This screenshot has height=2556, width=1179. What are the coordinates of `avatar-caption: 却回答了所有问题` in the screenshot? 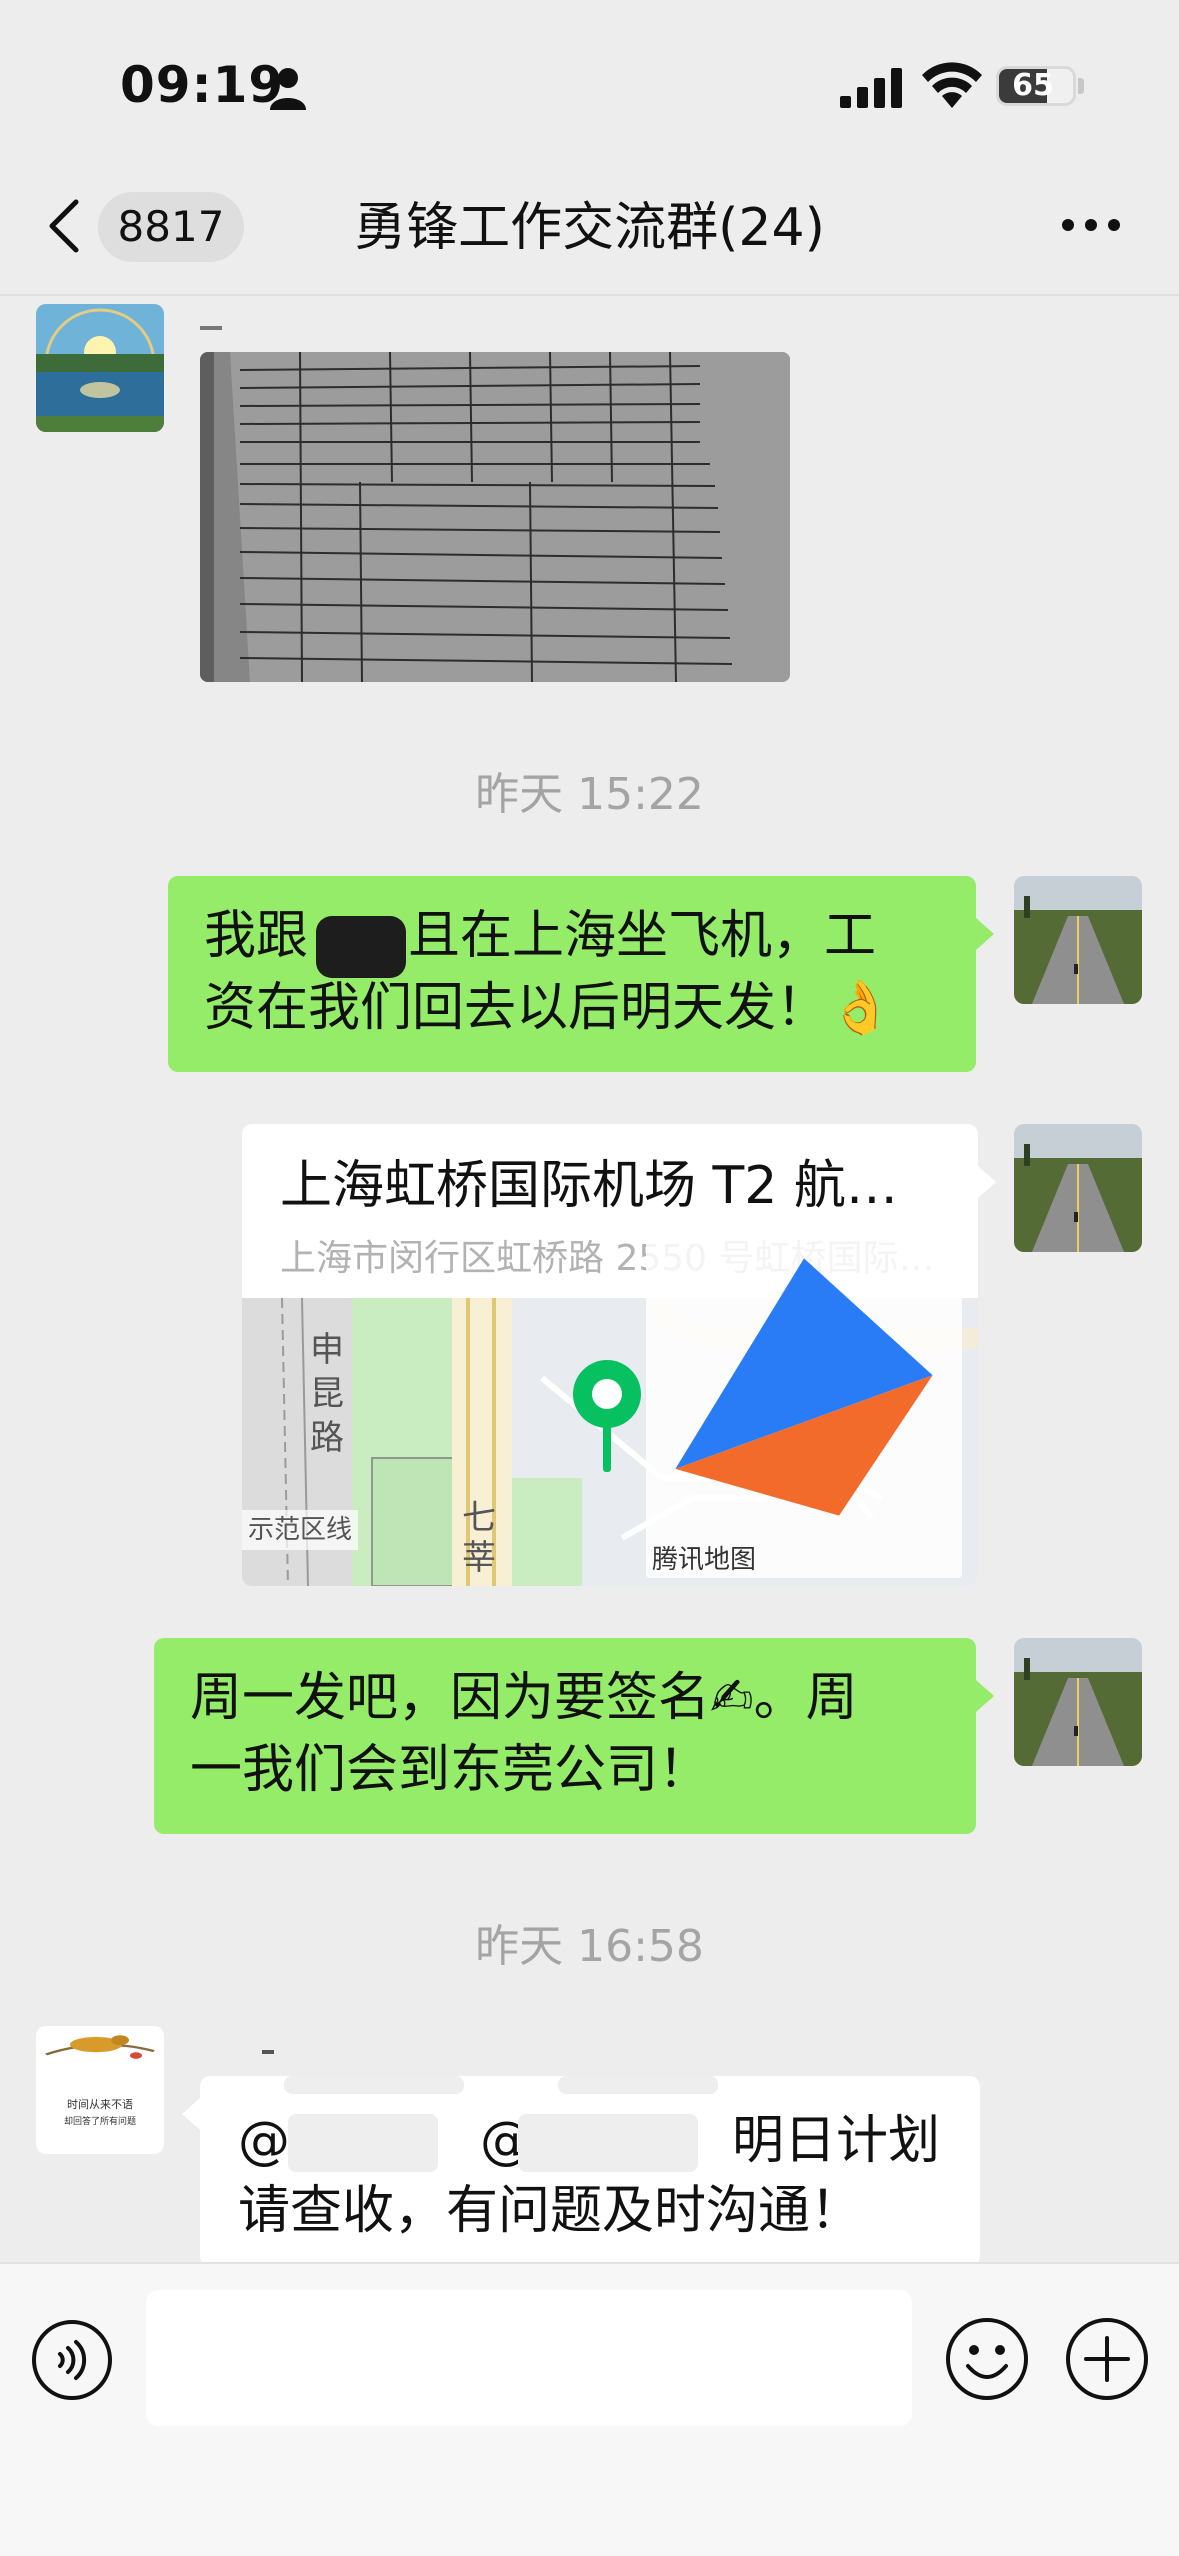 It's located at (99, 2122).